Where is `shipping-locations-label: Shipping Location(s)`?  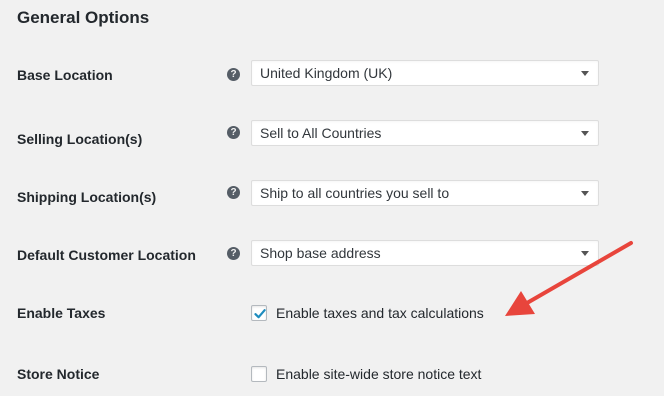 shipping-locations-label: Shipping Location(s) is located at coordinates (87, 197).